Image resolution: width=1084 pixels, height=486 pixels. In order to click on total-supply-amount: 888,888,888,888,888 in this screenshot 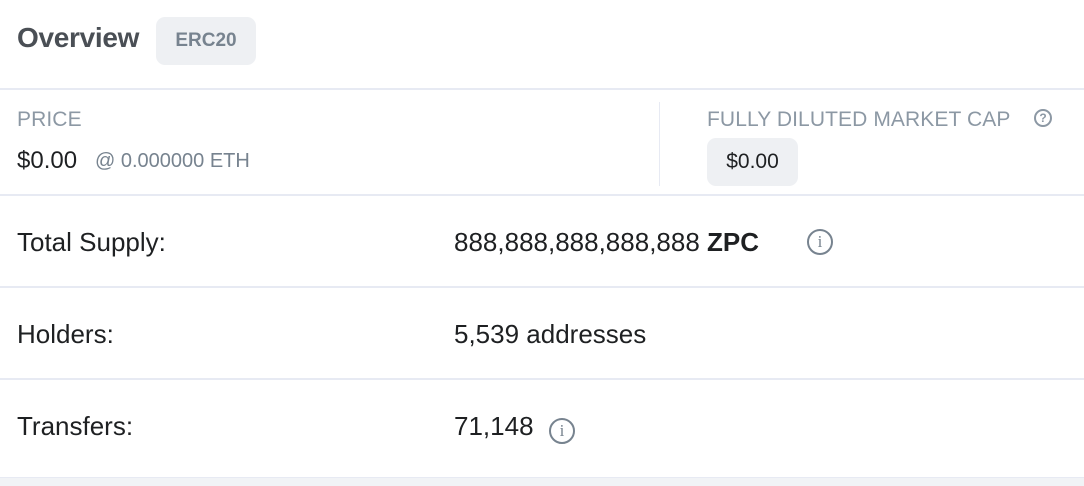, I will do `click(577, 242)`.